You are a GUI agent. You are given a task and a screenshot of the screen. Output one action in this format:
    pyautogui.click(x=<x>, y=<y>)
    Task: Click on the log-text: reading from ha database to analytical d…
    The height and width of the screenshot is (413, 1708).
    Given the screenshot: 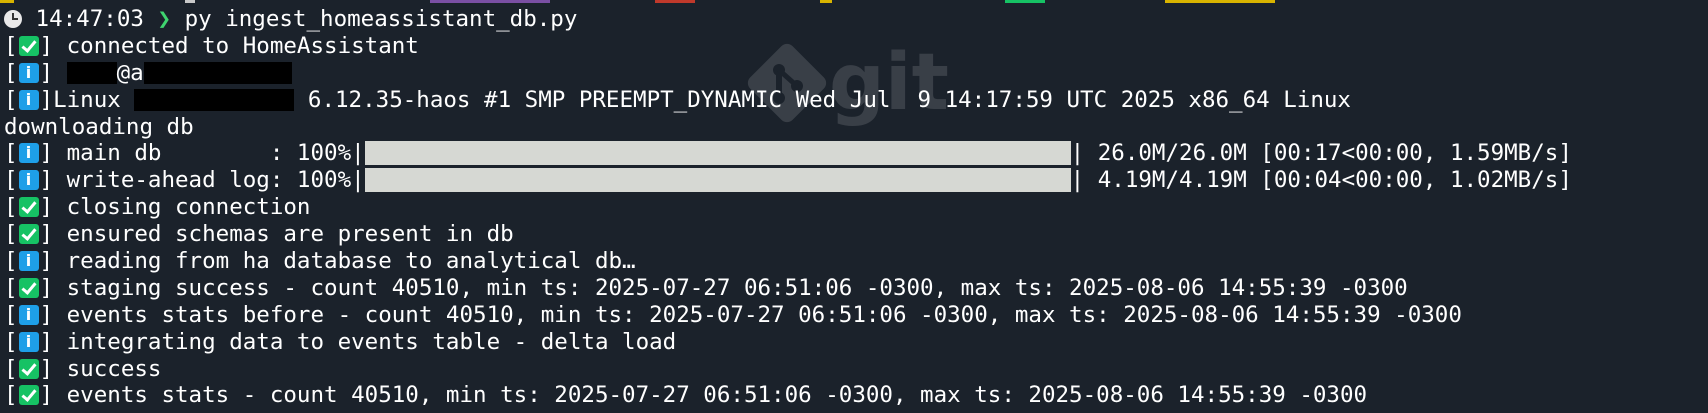 What is the action you would take?
    pyautogui.click(x=351, y=261)
    